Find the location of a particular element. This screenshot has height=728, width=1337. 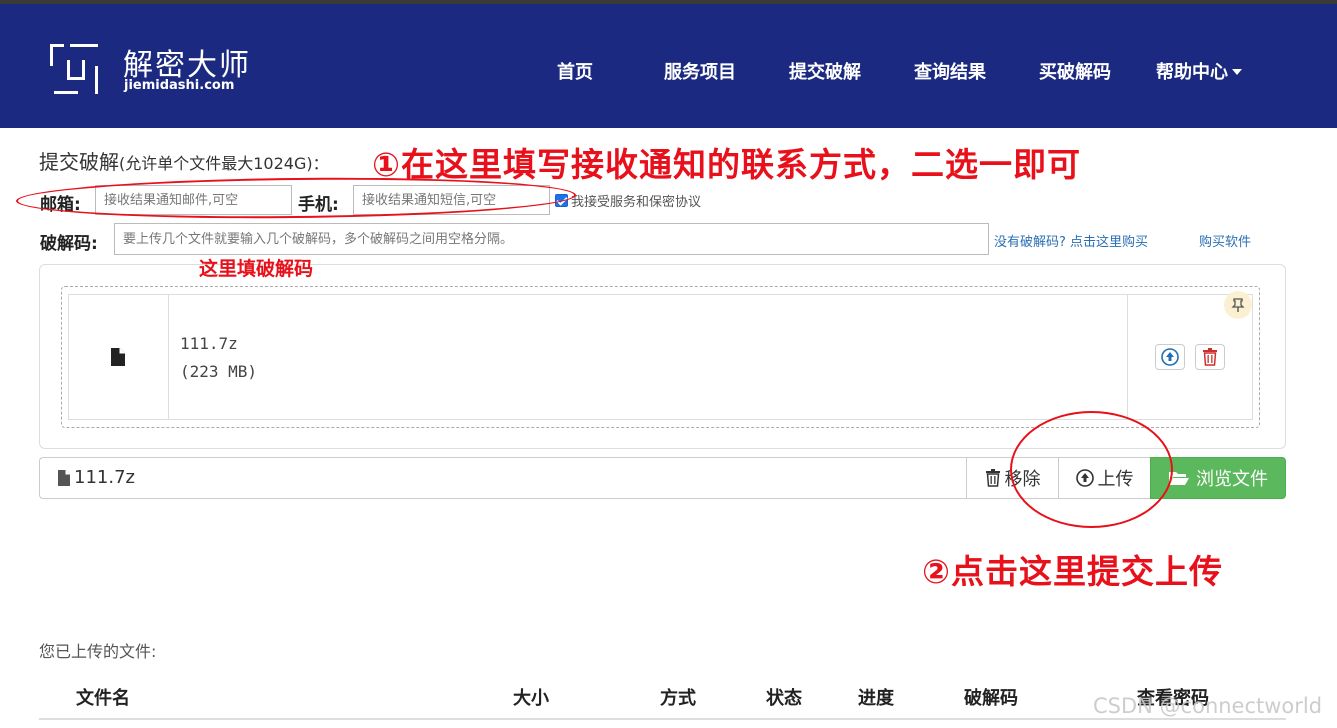

column-size: 大小 is located at coordinates (531, 698).